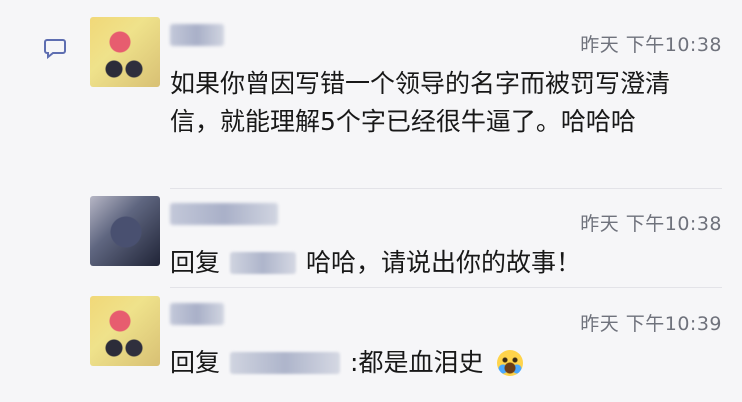  What do you see at coordinates (651, 324) in the screenshot?
I see `timestamp: 昨天 下午10:39` at bounding box center [651, 324].